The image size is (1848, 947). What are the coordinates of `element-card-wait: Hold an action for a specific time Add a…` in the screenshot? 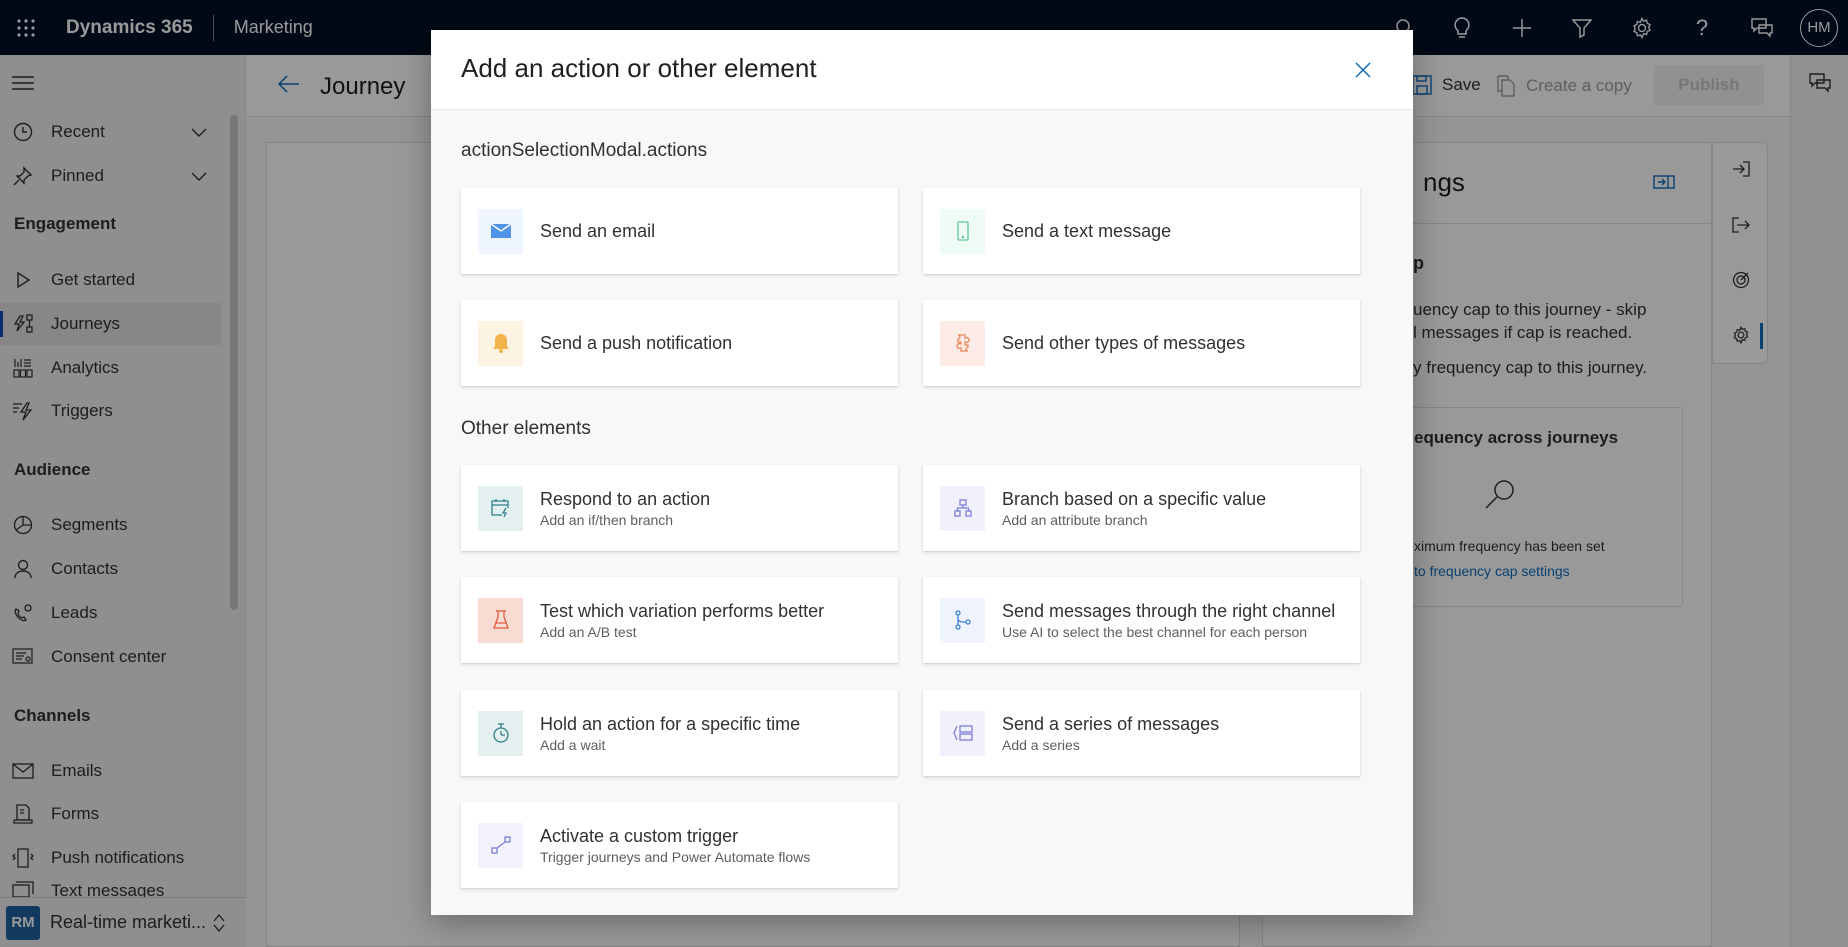 It's located at (679, 733).